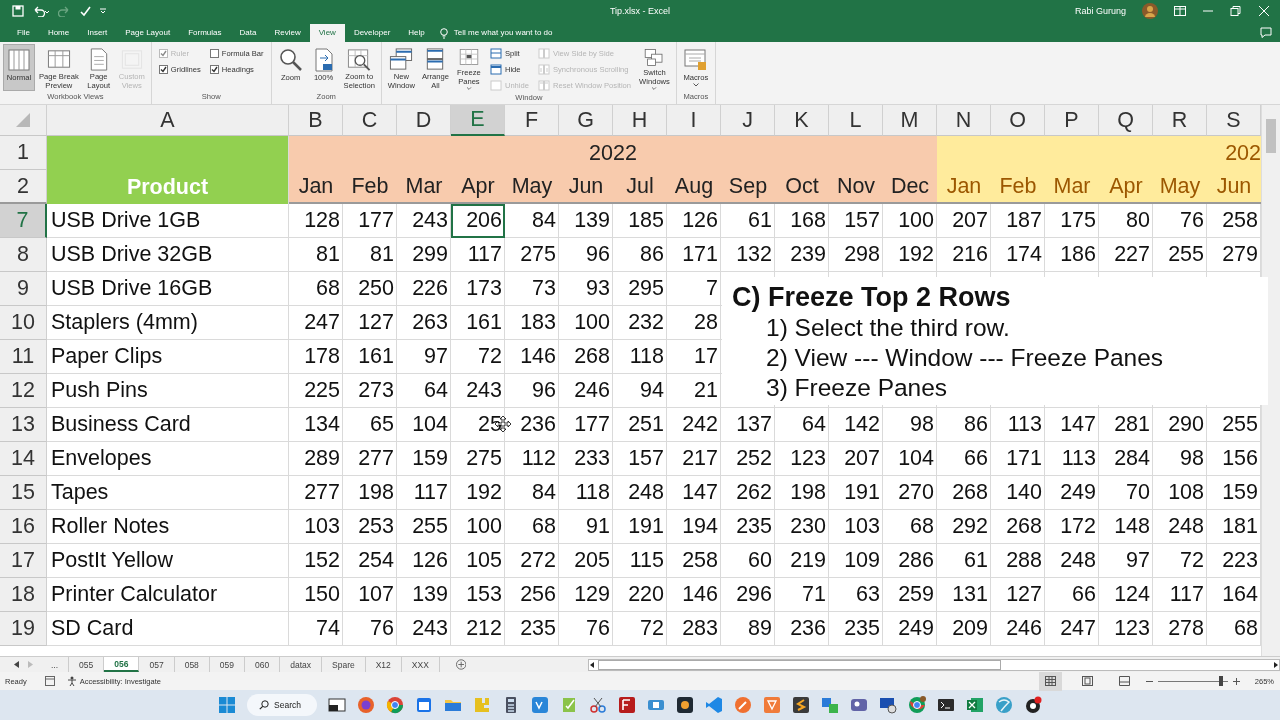 The image size is (1280, 720). I want to click on row-header: 14, so click(23, 459).